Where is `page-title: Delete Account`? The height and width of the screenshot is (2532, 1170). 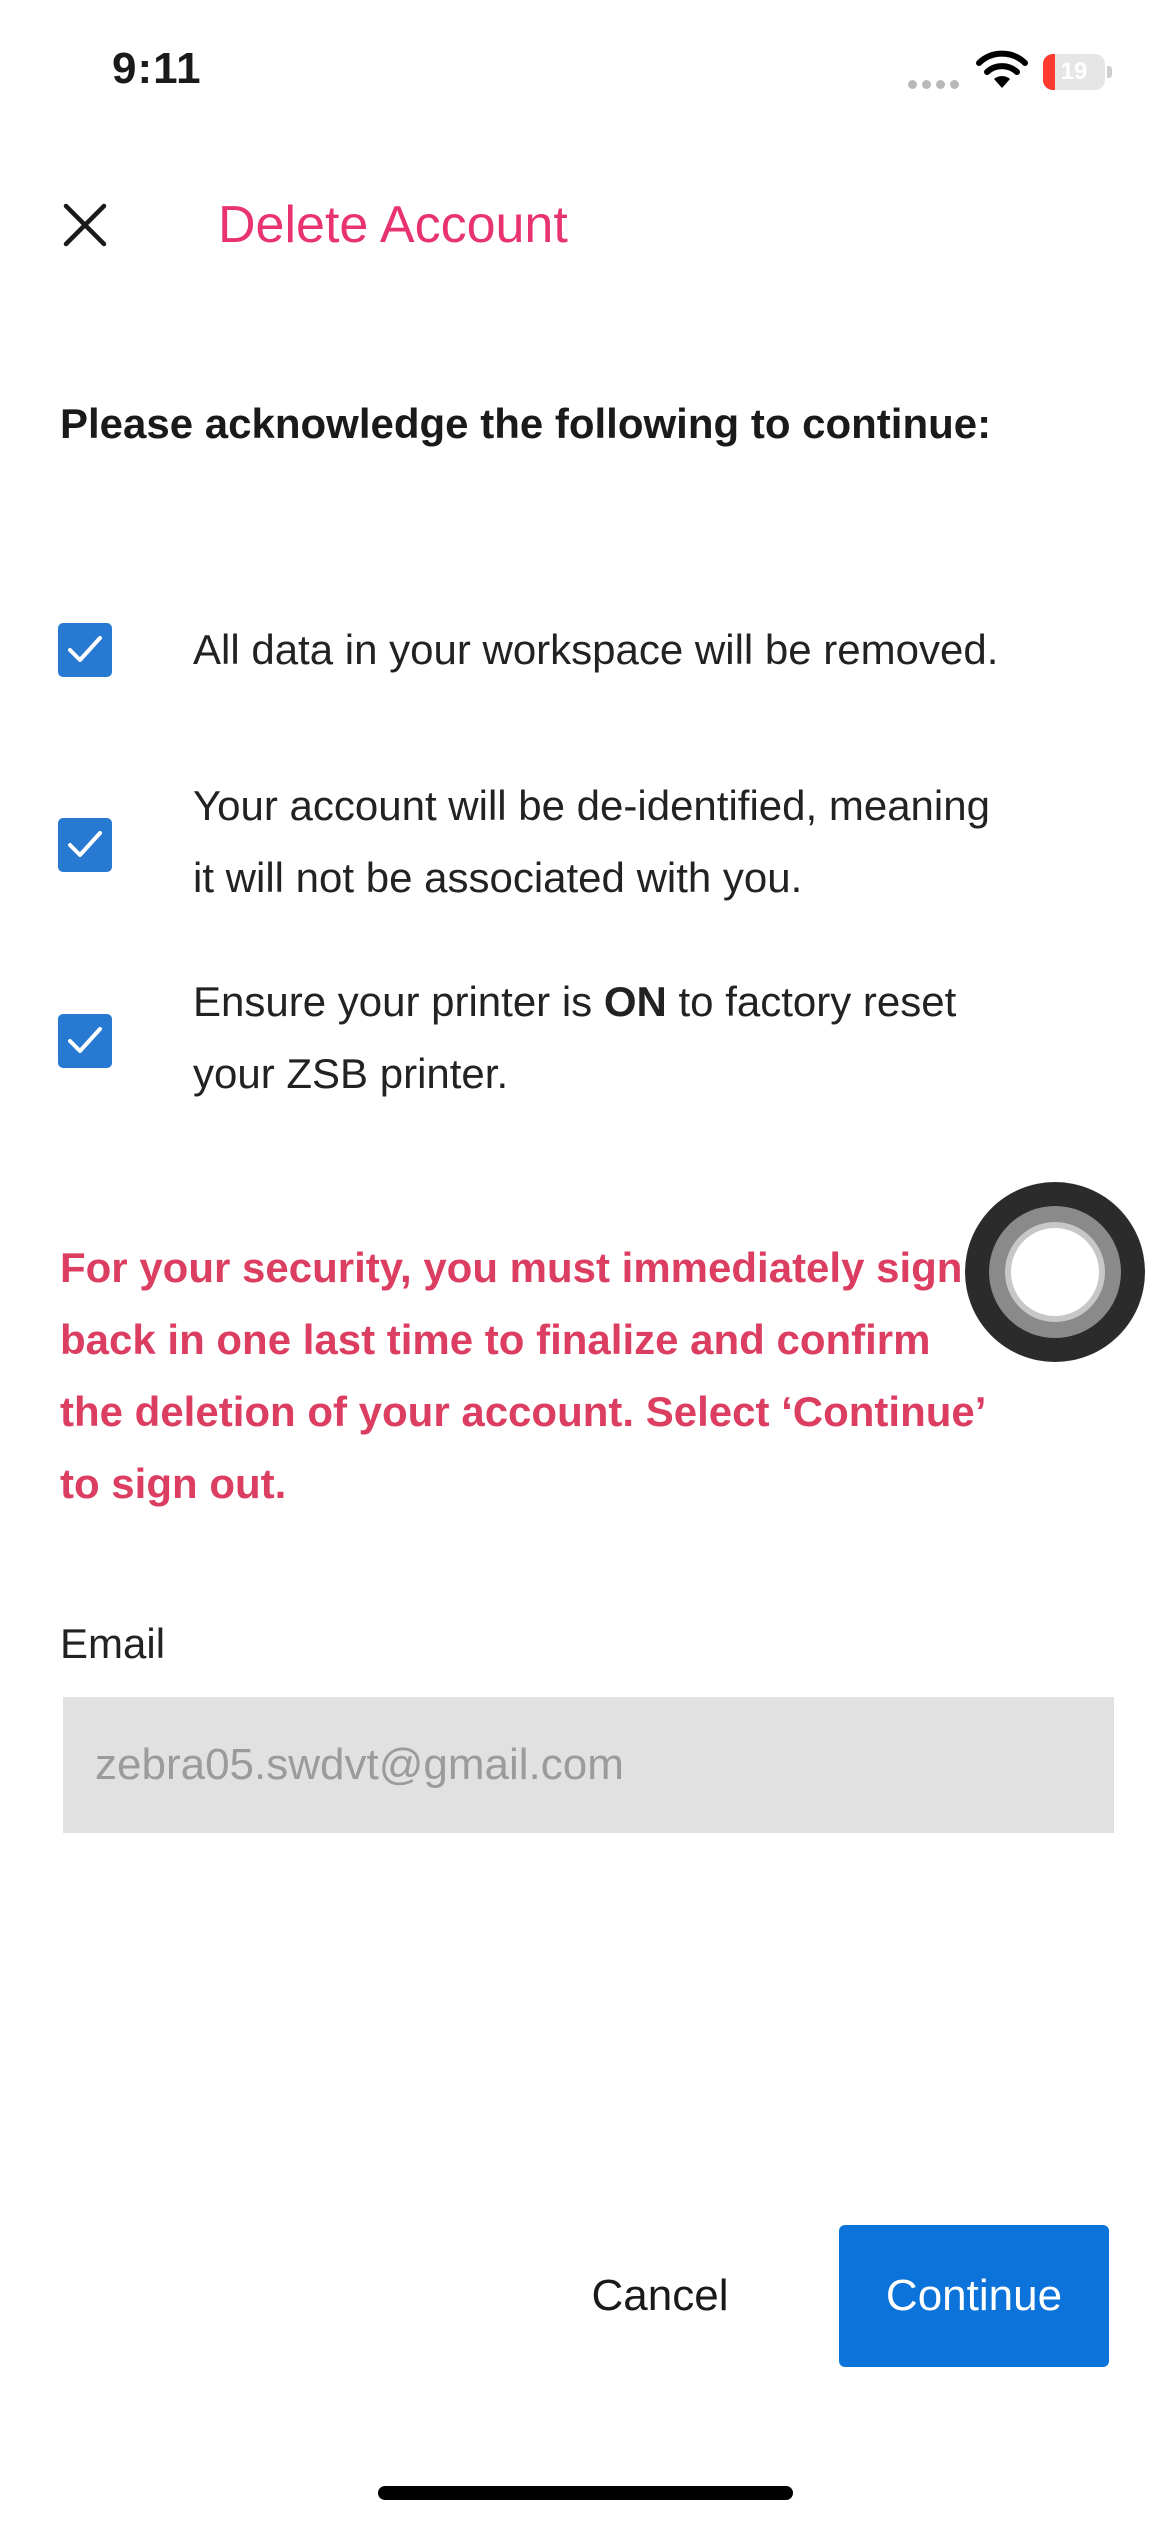 page-title: Delete Account is located at coordinates (393, 225).